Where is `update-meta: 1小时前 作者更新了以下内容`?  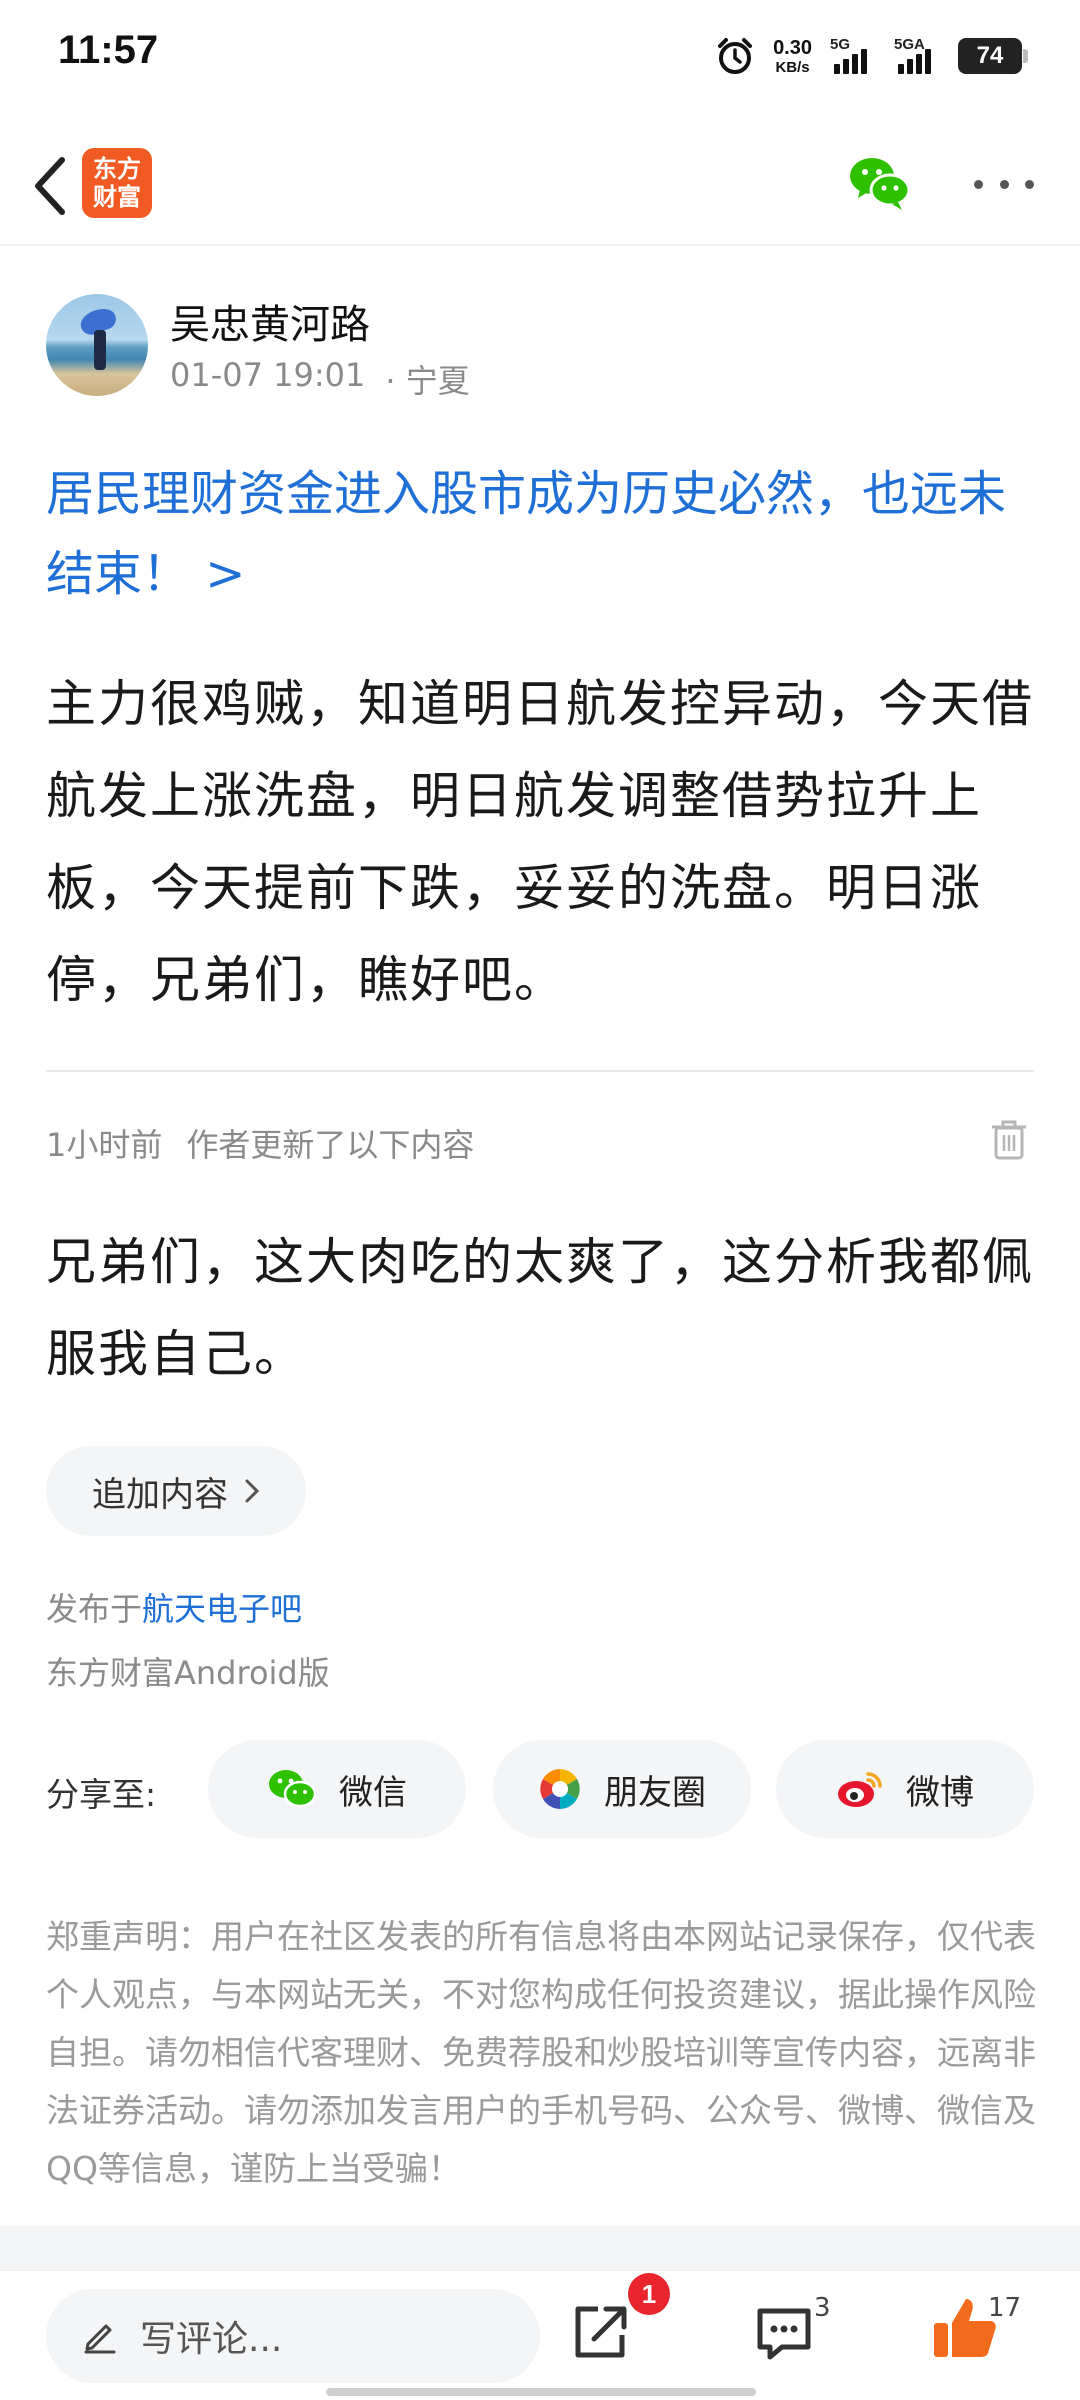
update-meta: 1小时前 作者更新了以下内容 is located at coordinates (260, 1143).